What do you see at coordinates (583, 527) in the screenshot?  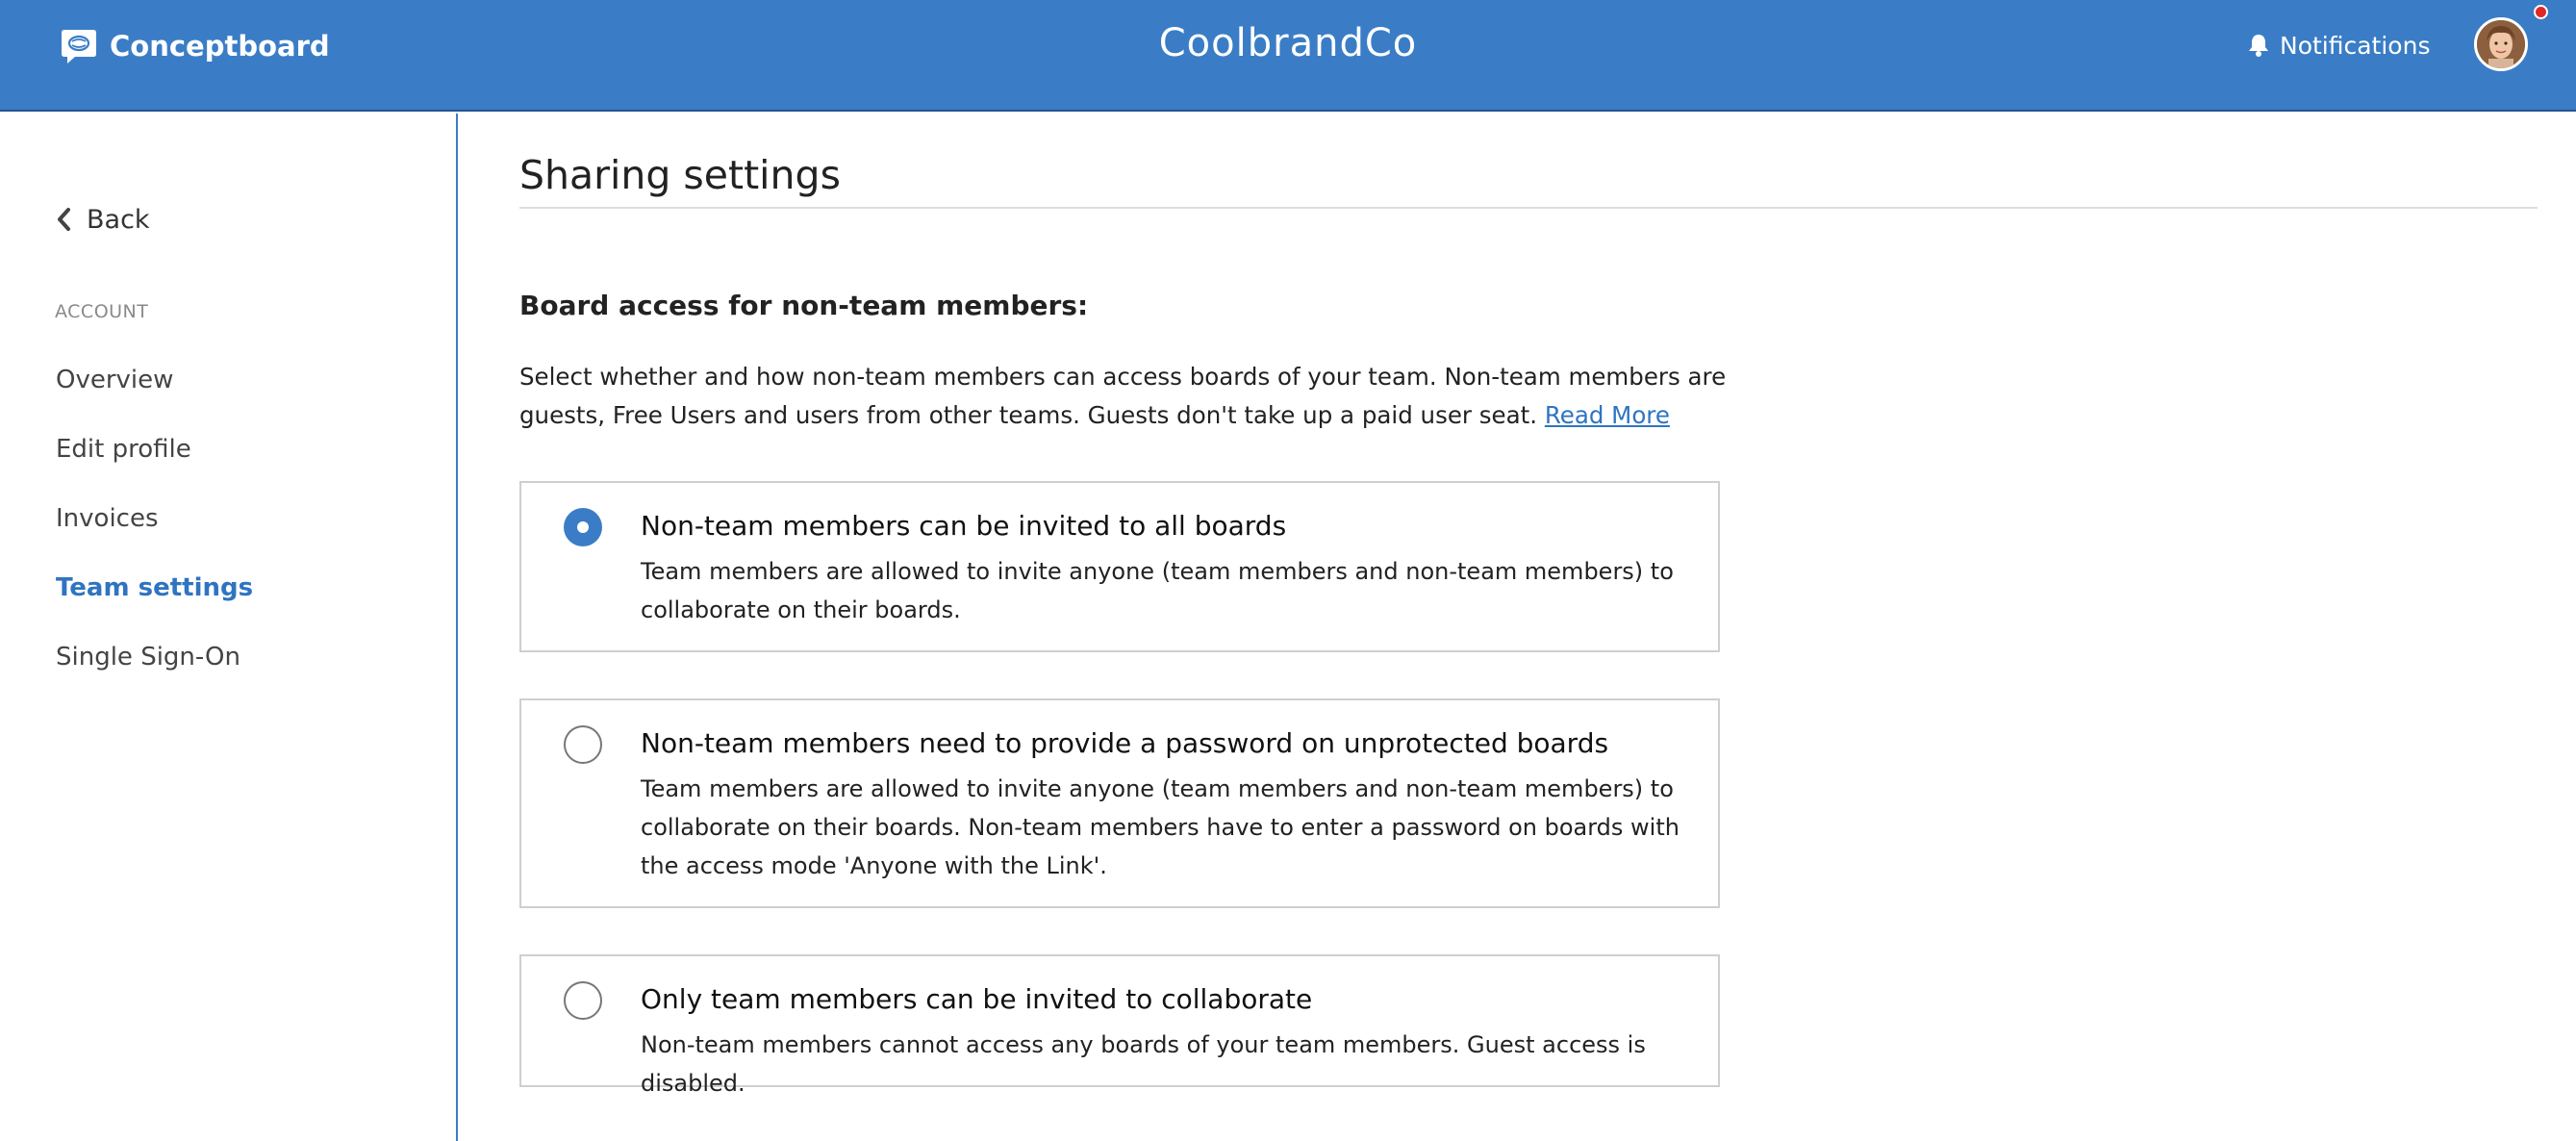 I see `radio-all-boards` at bounding box center [583, 527].